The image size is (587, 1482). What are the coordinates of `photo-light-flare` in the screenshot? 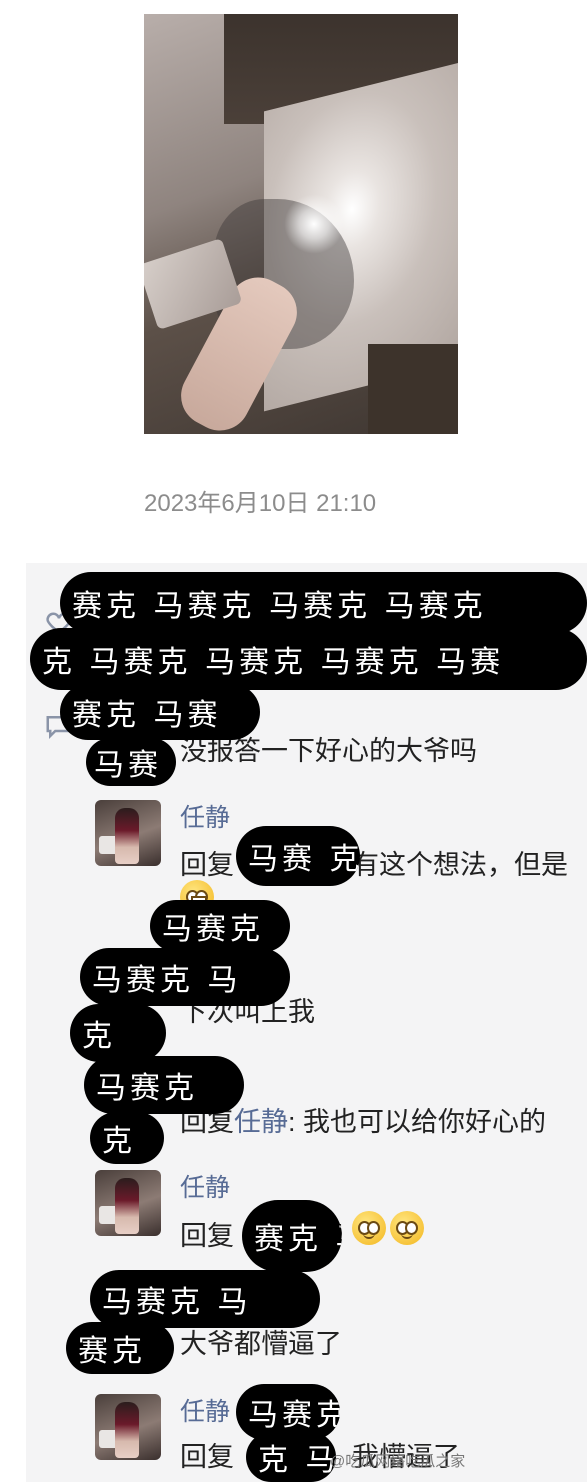 It's located at (314, 224).